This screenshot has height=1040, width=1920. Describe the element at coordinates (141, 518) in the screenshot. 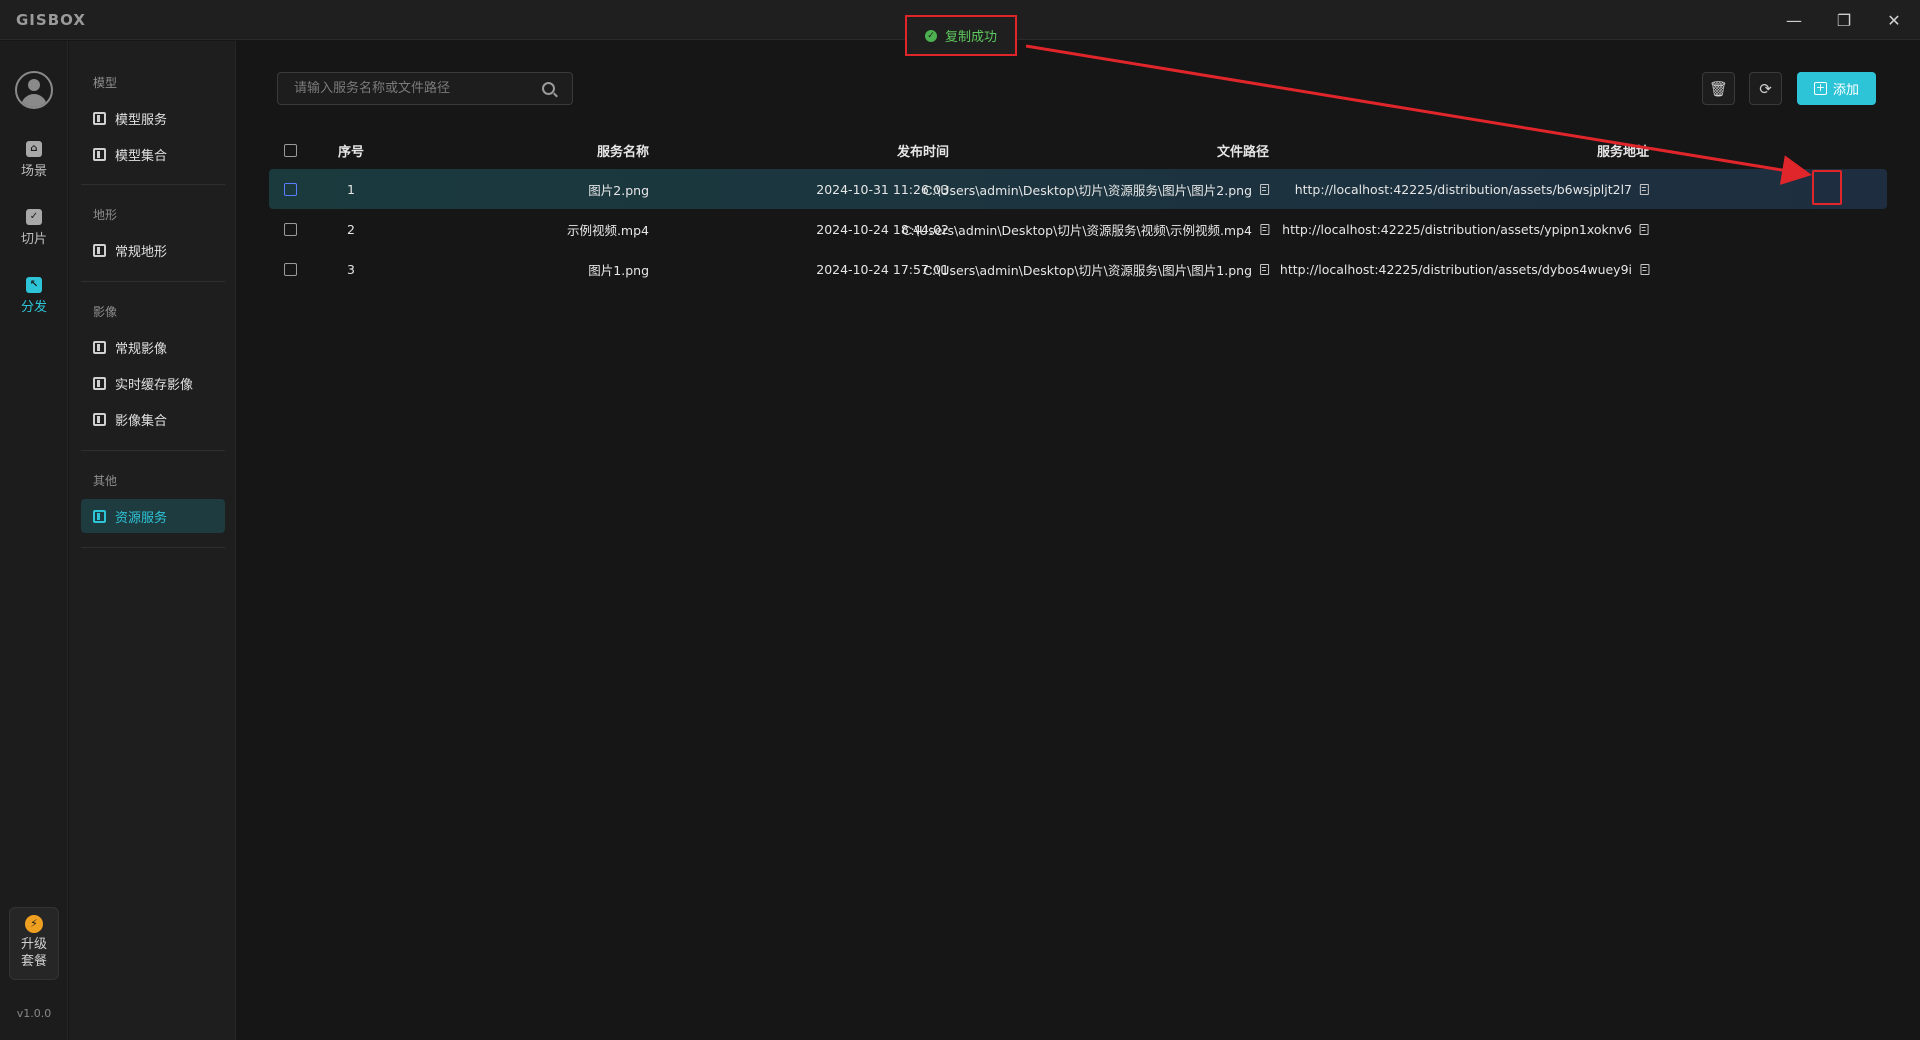

I see `menu-item-label: 资源服务` at that location.